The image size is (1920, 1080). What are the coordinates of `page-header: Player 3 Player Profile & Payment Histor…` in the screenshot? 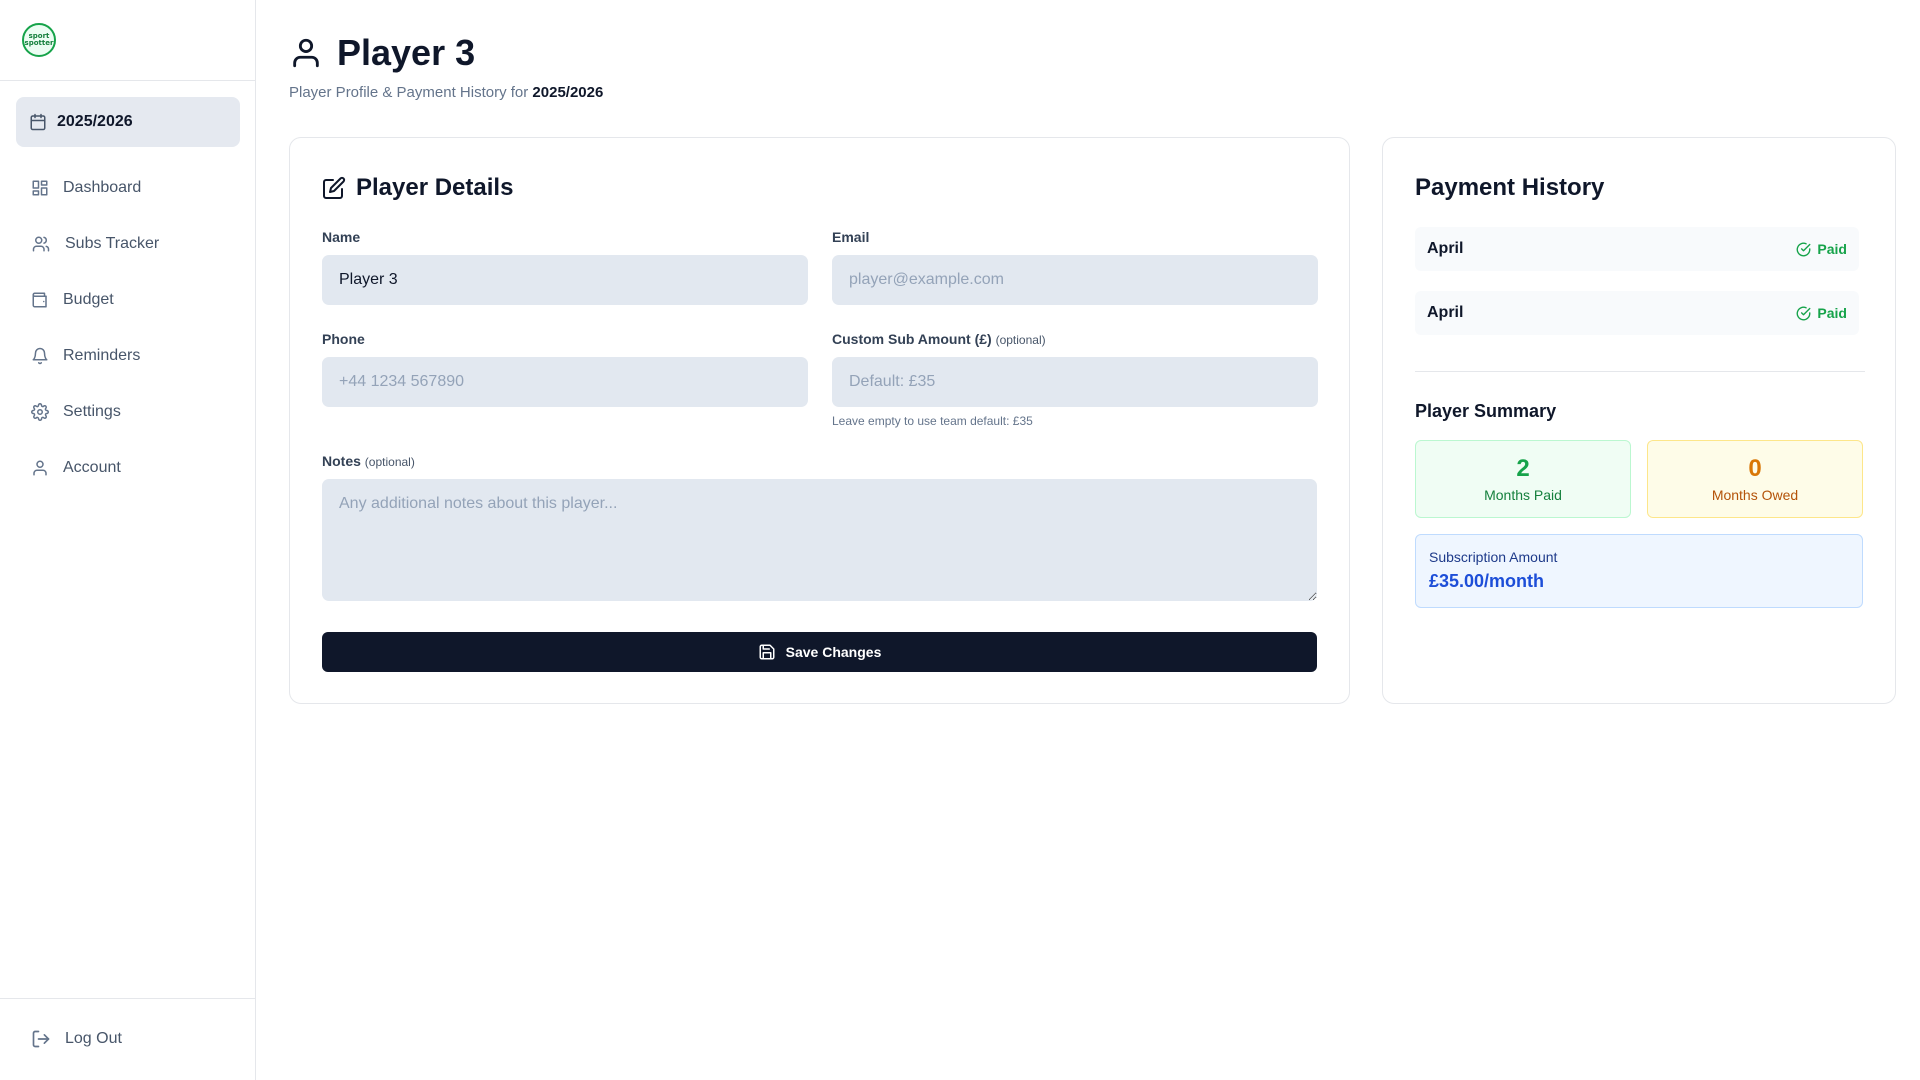 It's located at (446, 66).